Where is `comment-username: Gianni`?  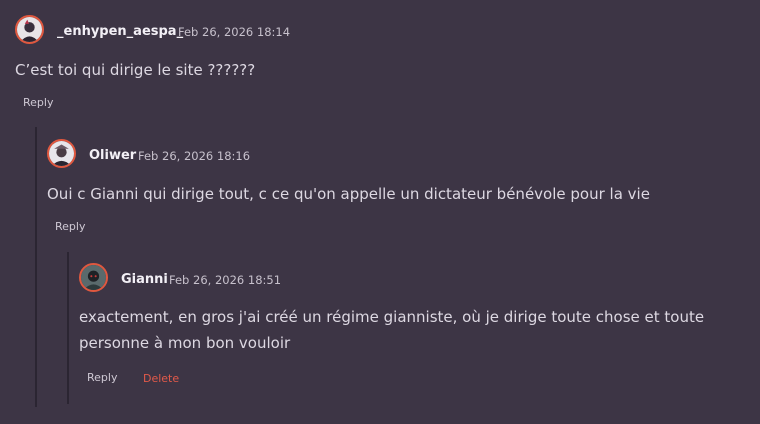
comment-username: Gianni is located at coordinates (144, 279).